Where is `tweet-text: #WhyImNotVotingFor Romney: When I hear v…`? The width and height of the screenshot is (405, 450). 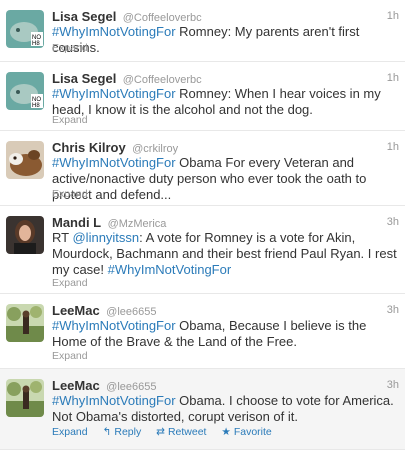
tweet-text: #WhyImNotVotingFor Romney: When I hear v… is located at coordinates (225, 102).